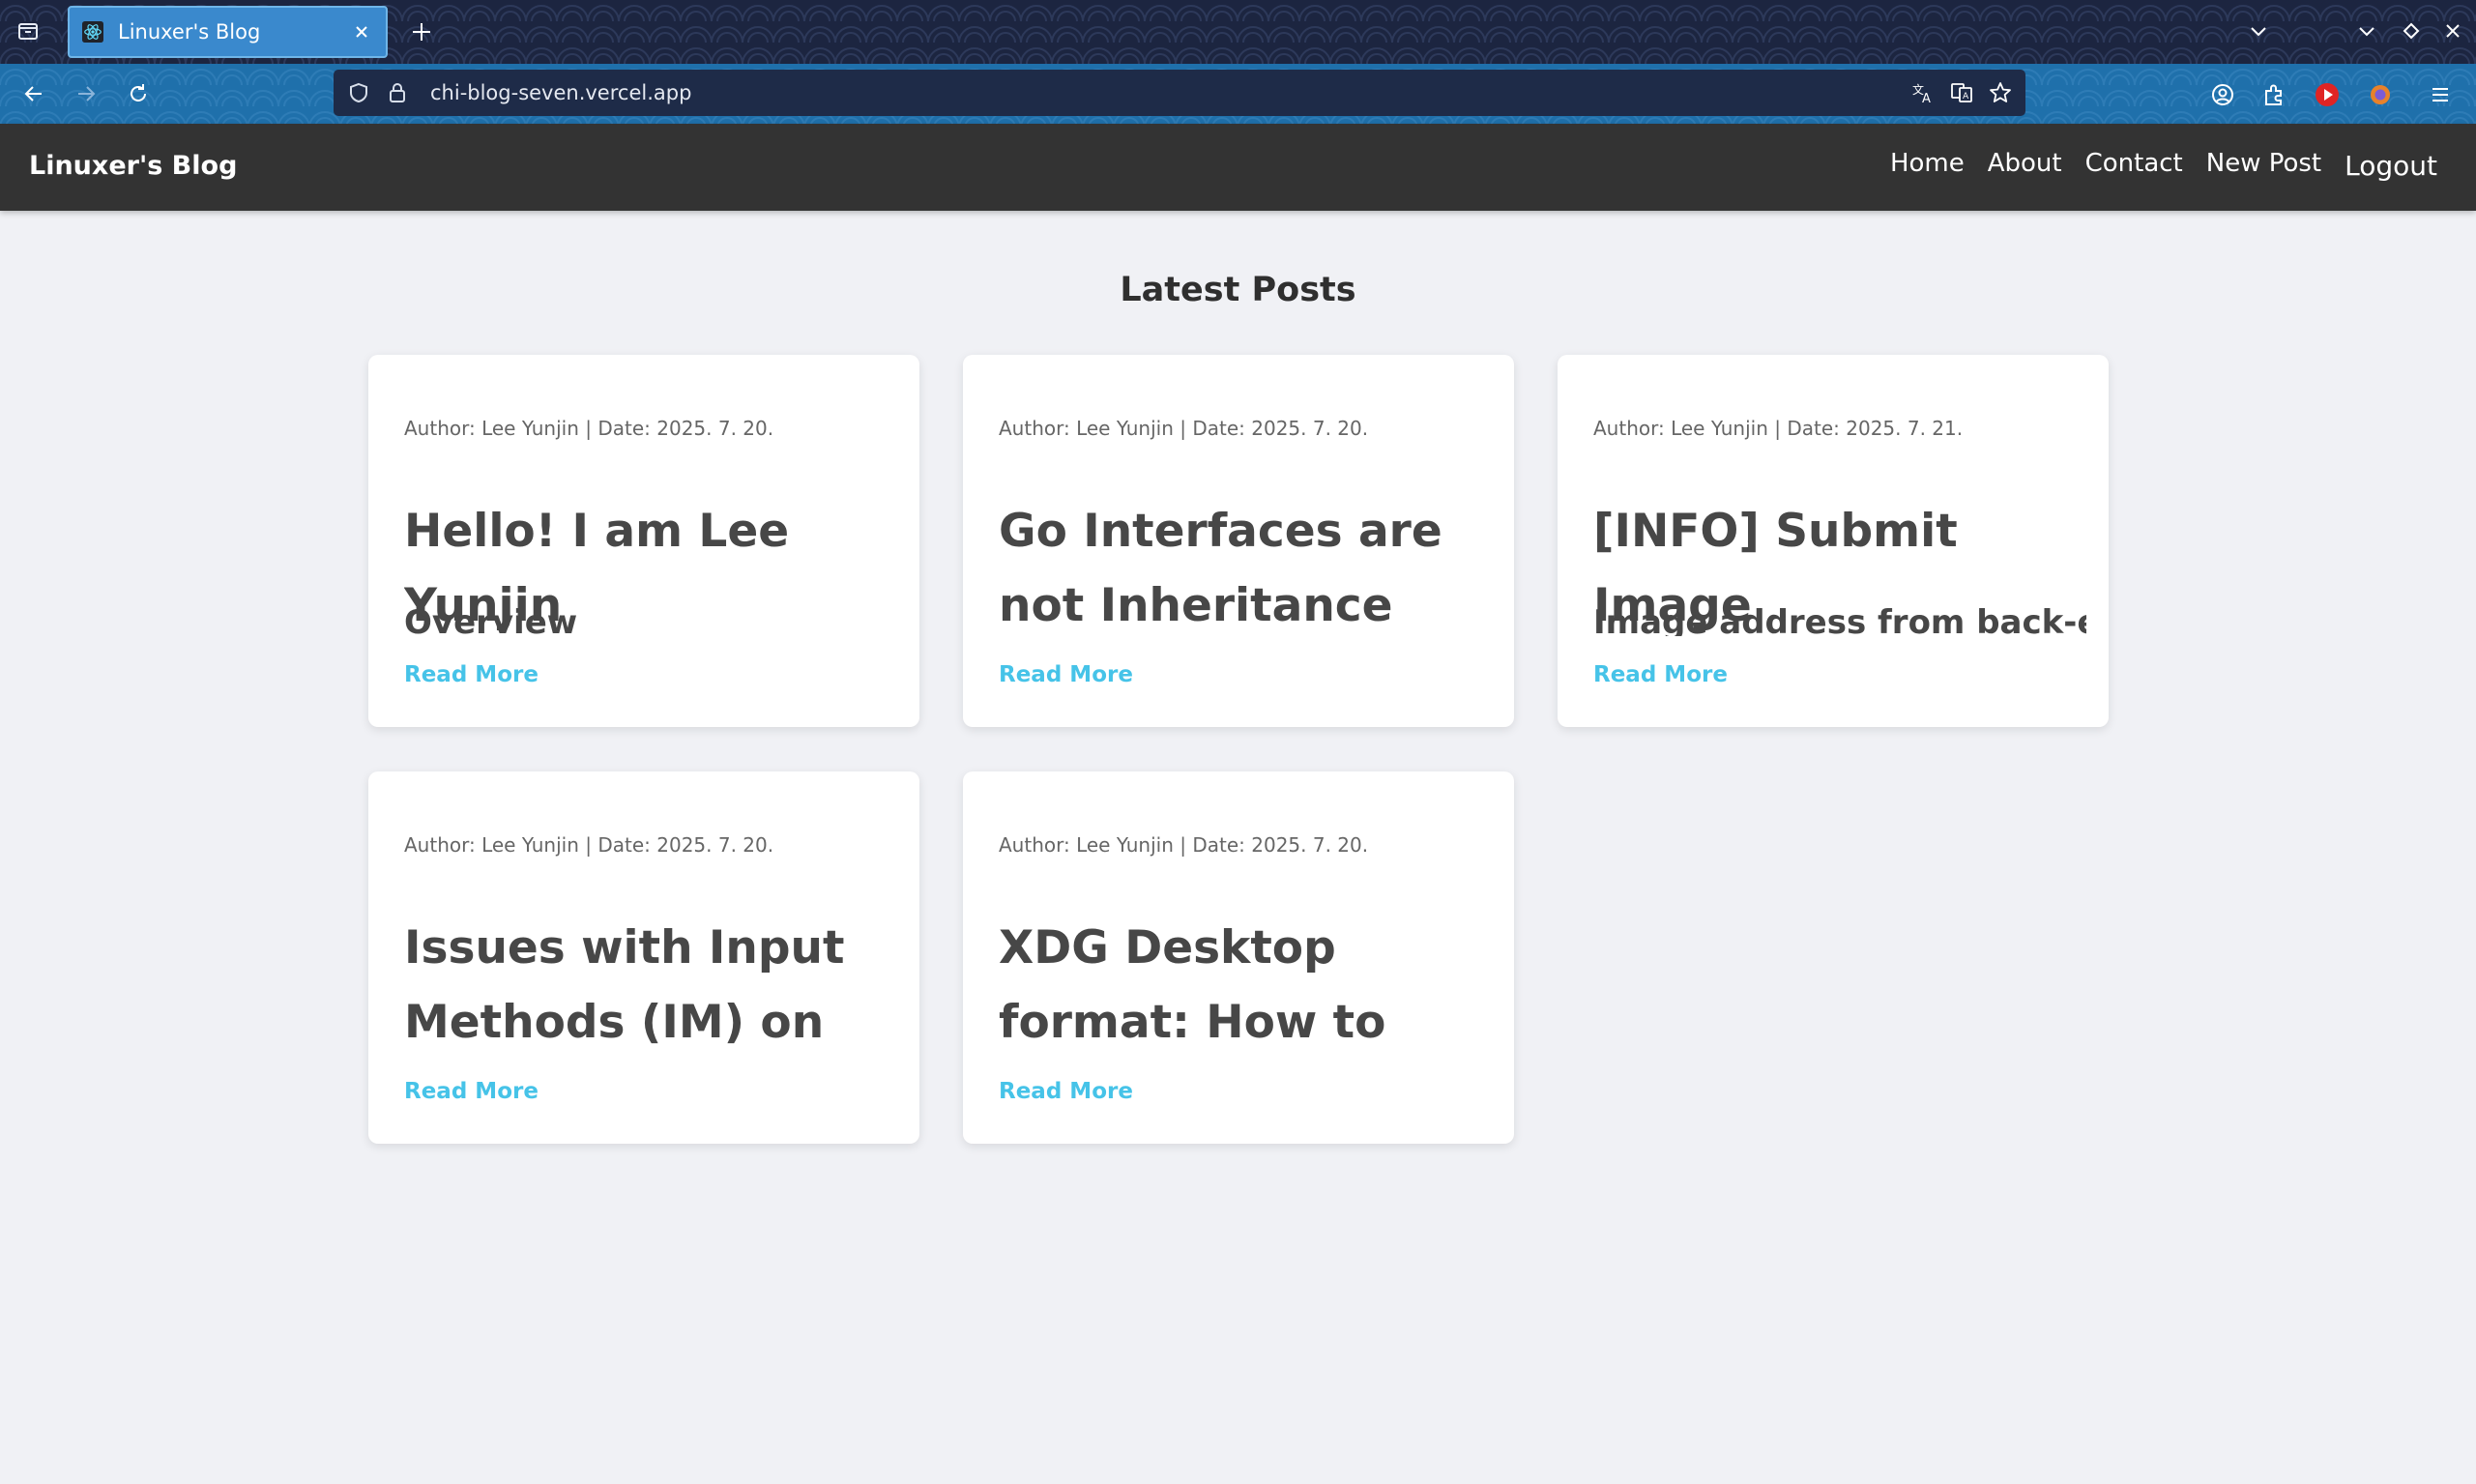  Describe the element at coordinates (2134, 165) in the screenshot. I see `nav-contact-link: Contact` at that location.